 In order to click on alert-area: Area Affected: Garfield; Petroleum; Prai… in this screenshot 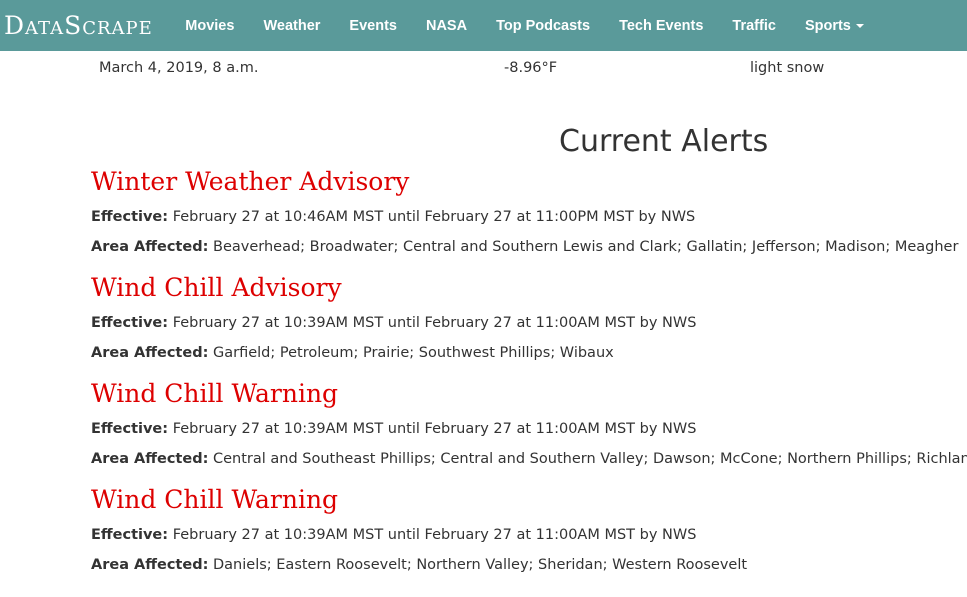, I will do `click(529, 353)`.